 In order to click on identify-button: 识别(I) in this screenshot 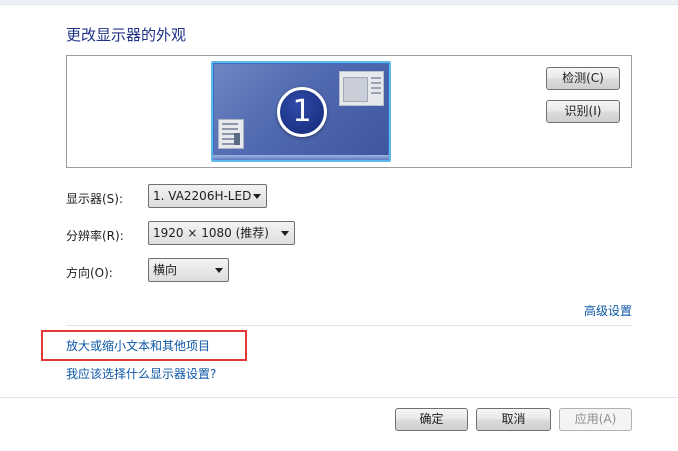, I will do `click(583, 111)`.